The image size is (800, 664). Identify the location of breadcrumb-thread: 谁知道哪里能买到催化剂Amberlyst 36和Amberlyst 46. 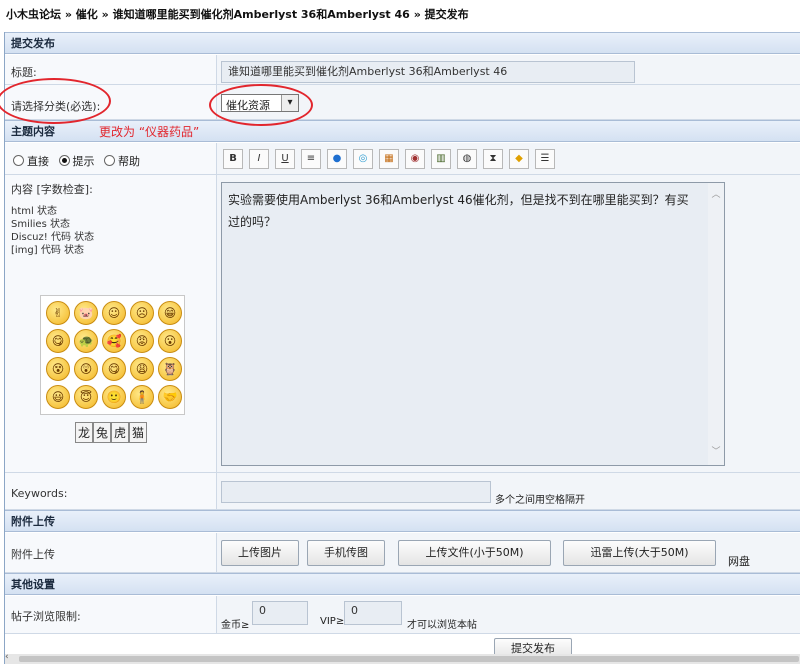
(261, 14).